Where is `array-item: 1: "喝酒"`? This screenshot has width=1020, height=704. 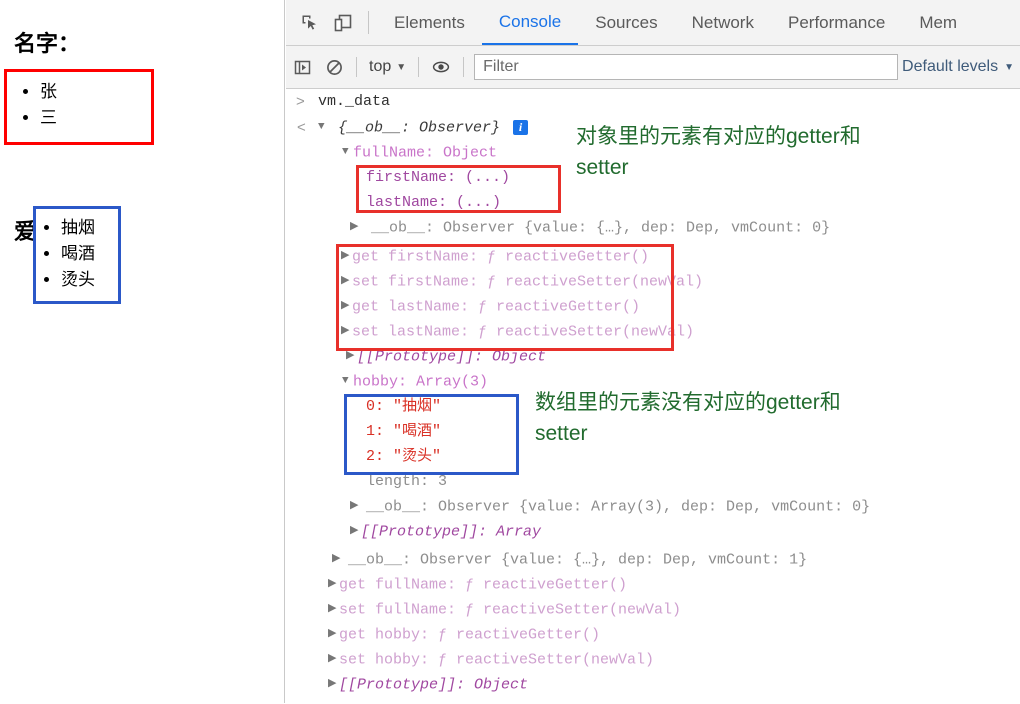 array-item: 1: "喝酒" is located at coordinates (404, 431).